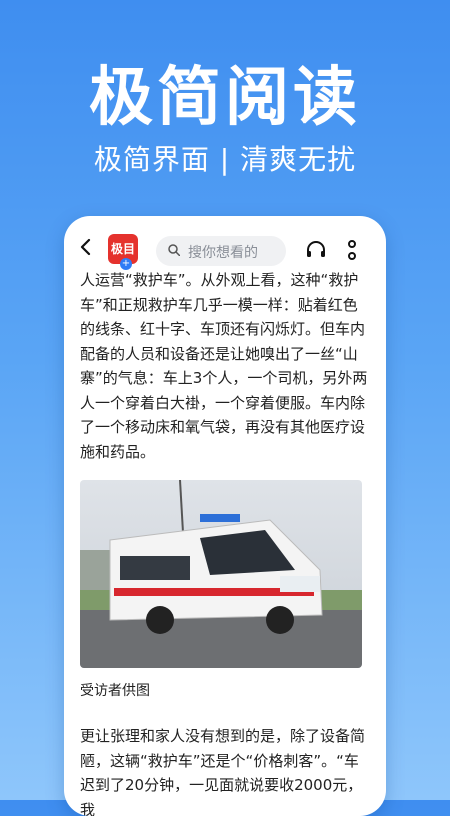  I want to click on article-image, so click(221, 574).